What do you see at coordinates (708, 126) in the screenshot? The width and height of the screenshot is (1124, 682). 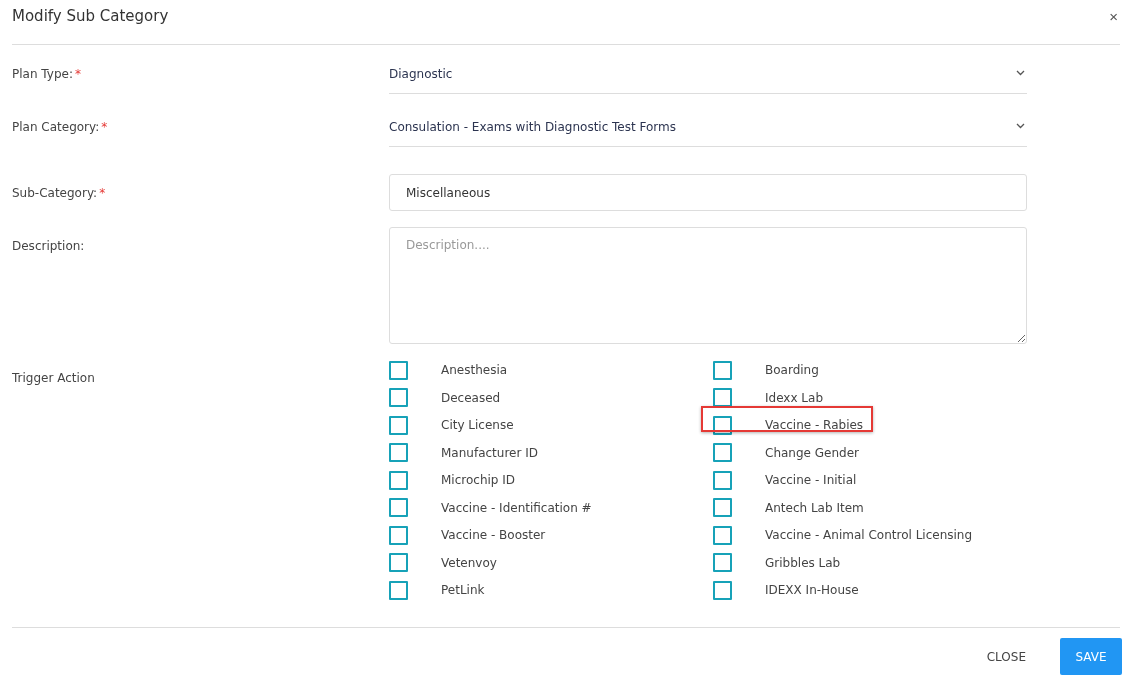 I see `select-field: Consulation - Exams with Diagnostic Test Forms` at bounding box center [708, 126].